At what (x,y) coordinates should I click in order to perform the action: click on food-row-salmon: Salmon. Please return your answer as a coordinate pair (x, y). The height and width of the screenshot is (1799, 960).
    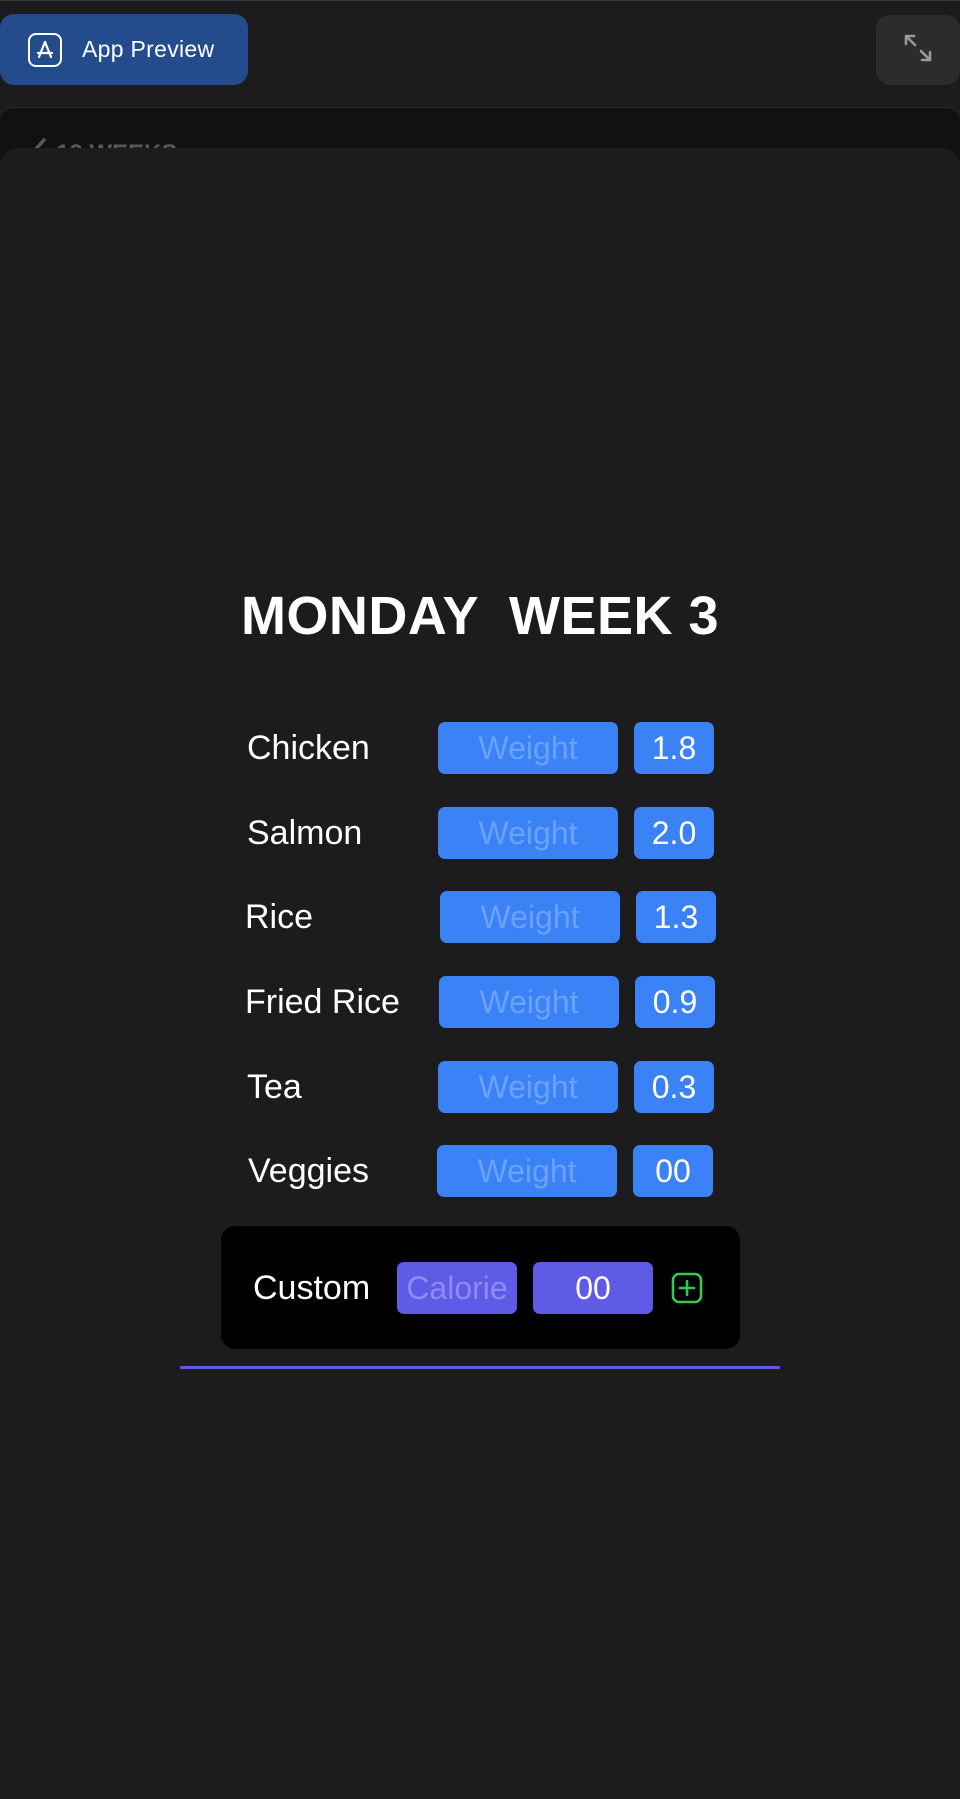
    Looking at the image, I should click on (480, 833).